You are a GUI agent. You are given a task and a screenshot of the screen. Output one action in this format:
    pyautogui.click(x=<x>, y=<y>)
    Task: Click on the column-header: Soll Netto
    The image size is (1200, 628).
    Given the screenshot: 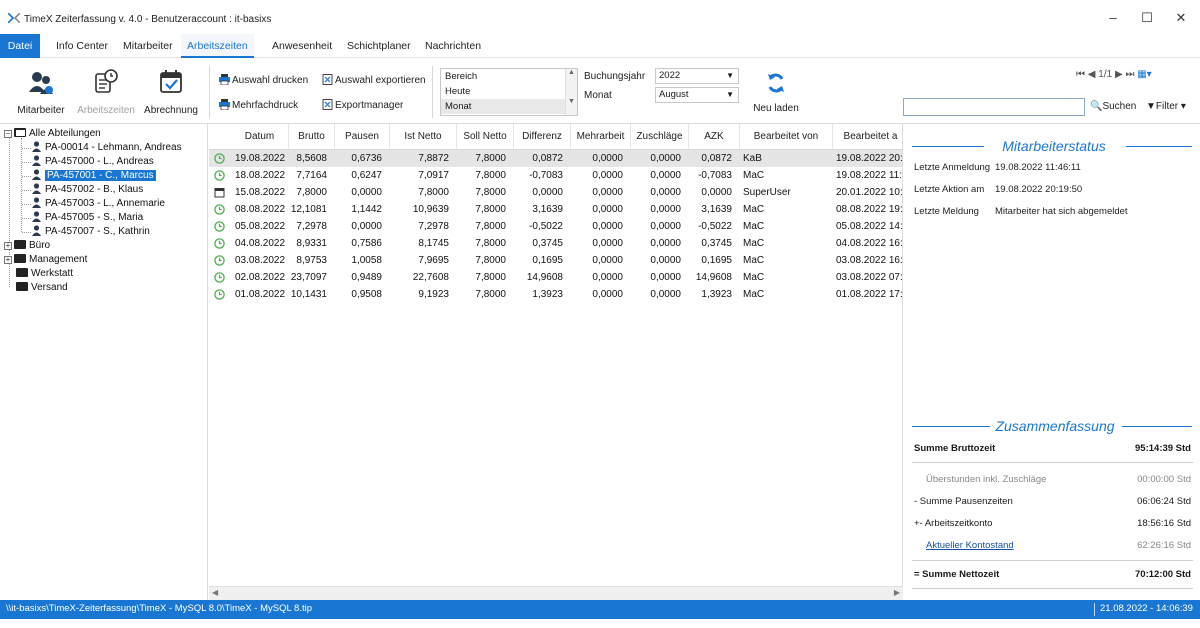 What is the action you would take?
    pyautogui.click(x=485, y=137)
    